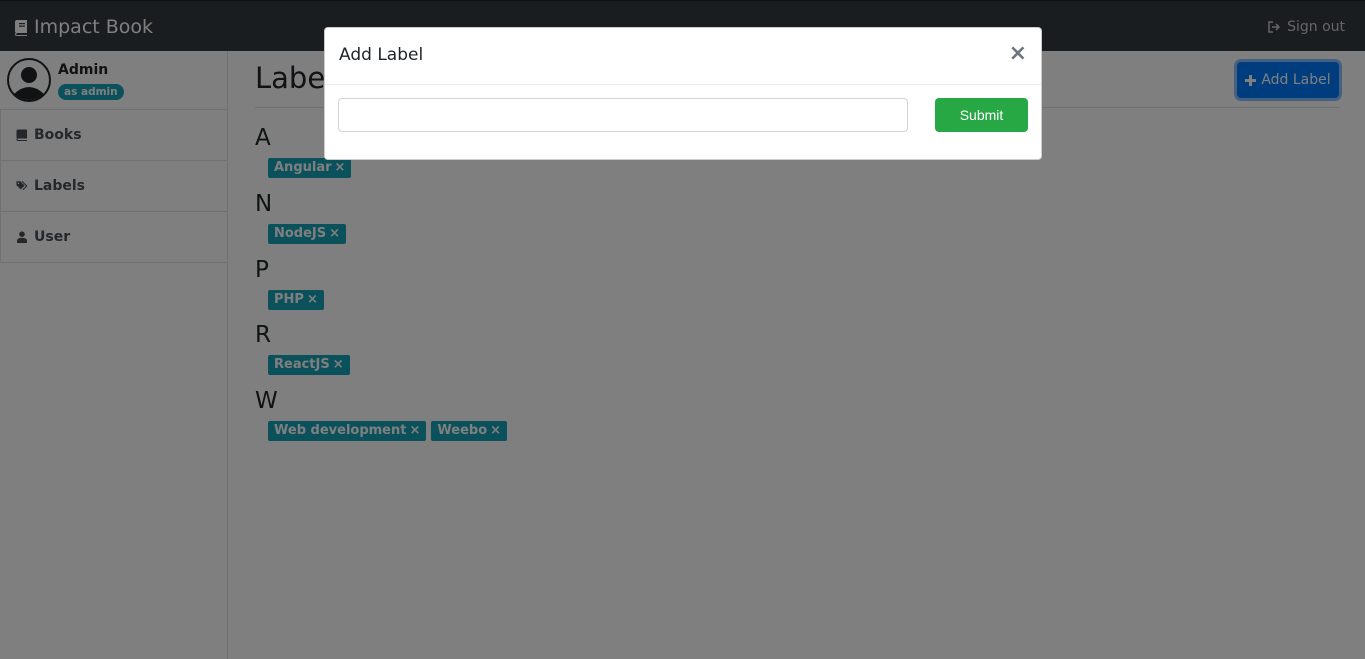 The image size is (1365, 659). I want to click on close-icon: ×, so click(1018, 54).